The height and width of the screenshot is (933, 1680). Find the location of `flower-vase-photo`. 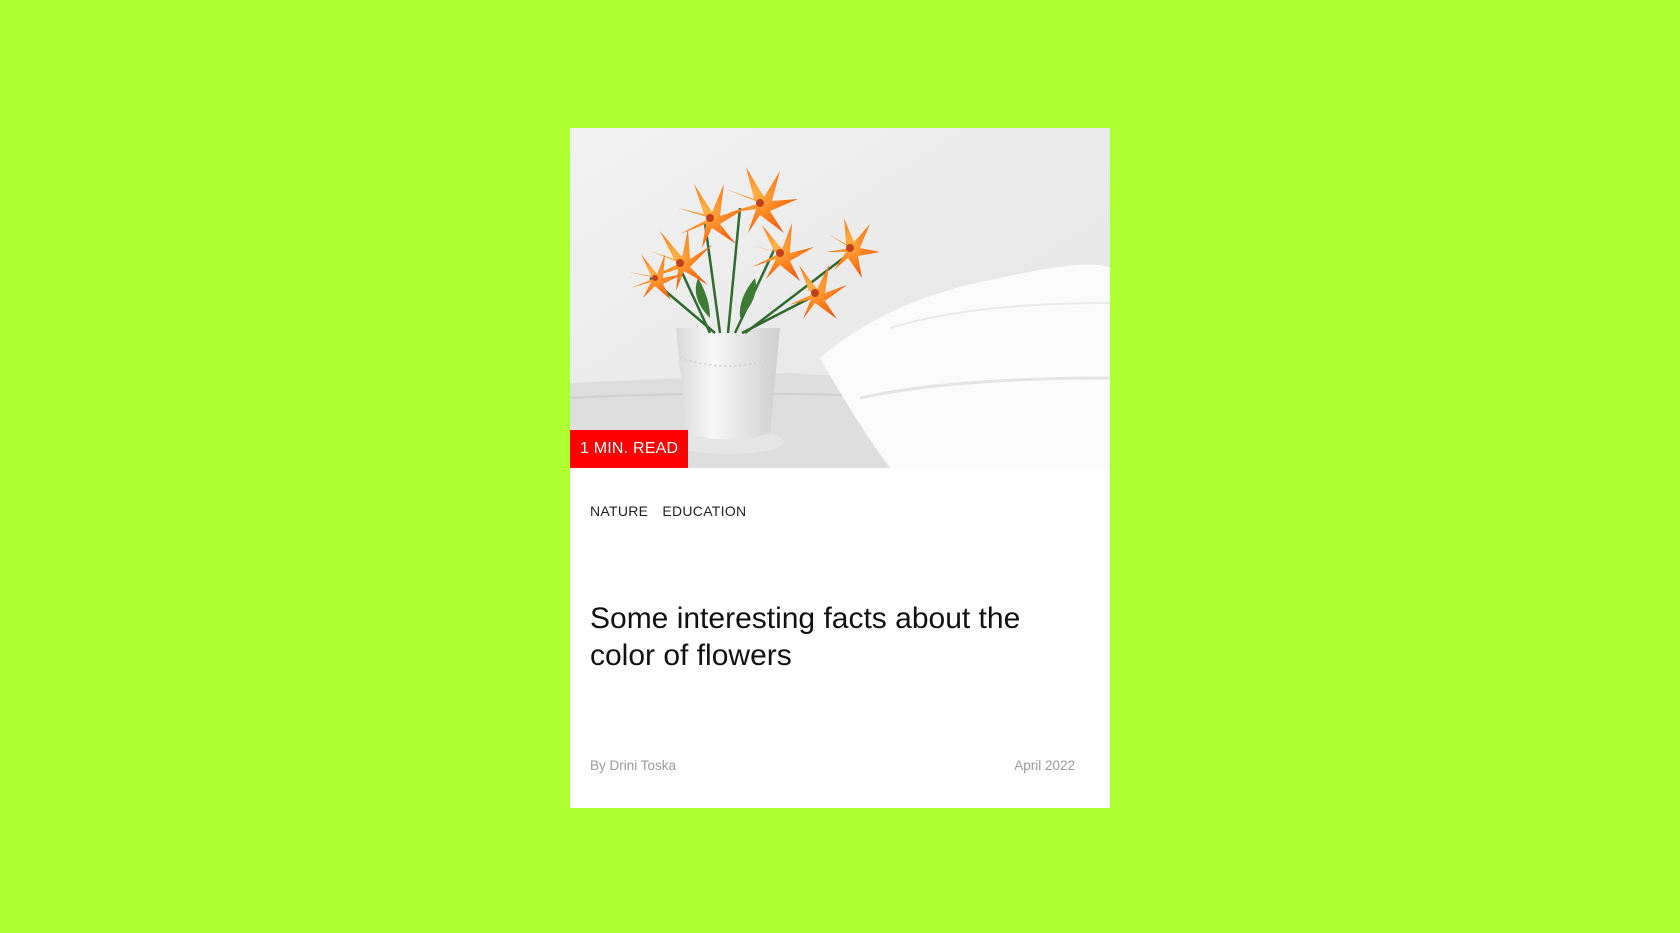

flower-vase-photo is located at coordinates (840, 298).